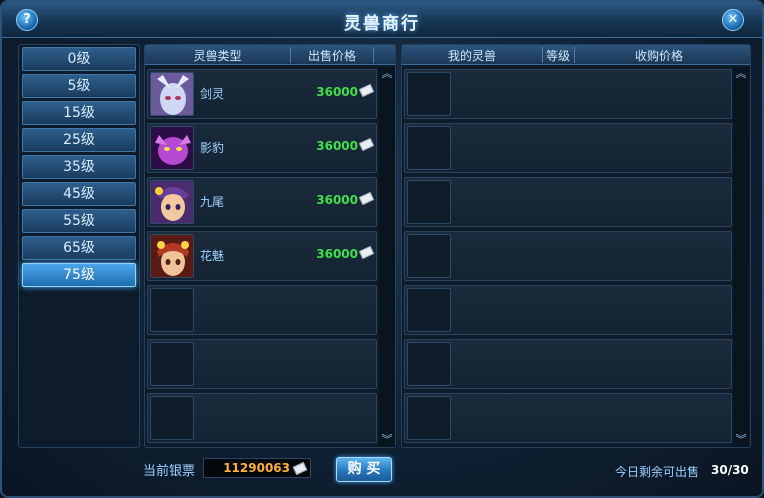  Describe the element at coordinates (172, 202) in the screenshot. I see `pet-portrait-jiuwei` at that location.